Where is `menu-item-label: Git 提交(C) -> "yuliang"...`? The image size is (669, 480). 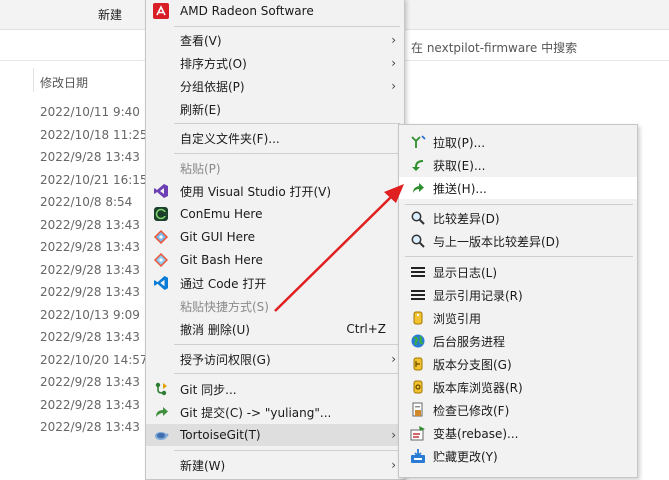 menu-item-label: Git 提交(C) -> "yuliang"... is located at coordinates (256, 412).